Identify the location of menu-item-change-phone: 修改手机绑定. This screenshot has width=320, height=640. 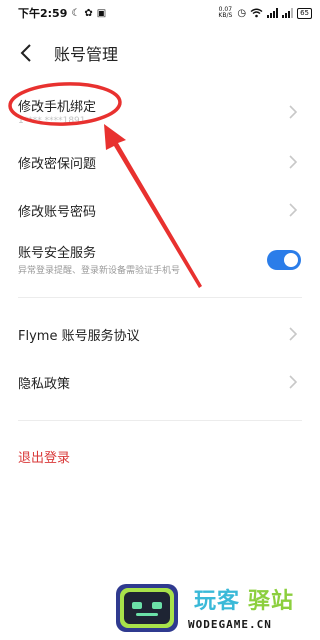
(160, 112).